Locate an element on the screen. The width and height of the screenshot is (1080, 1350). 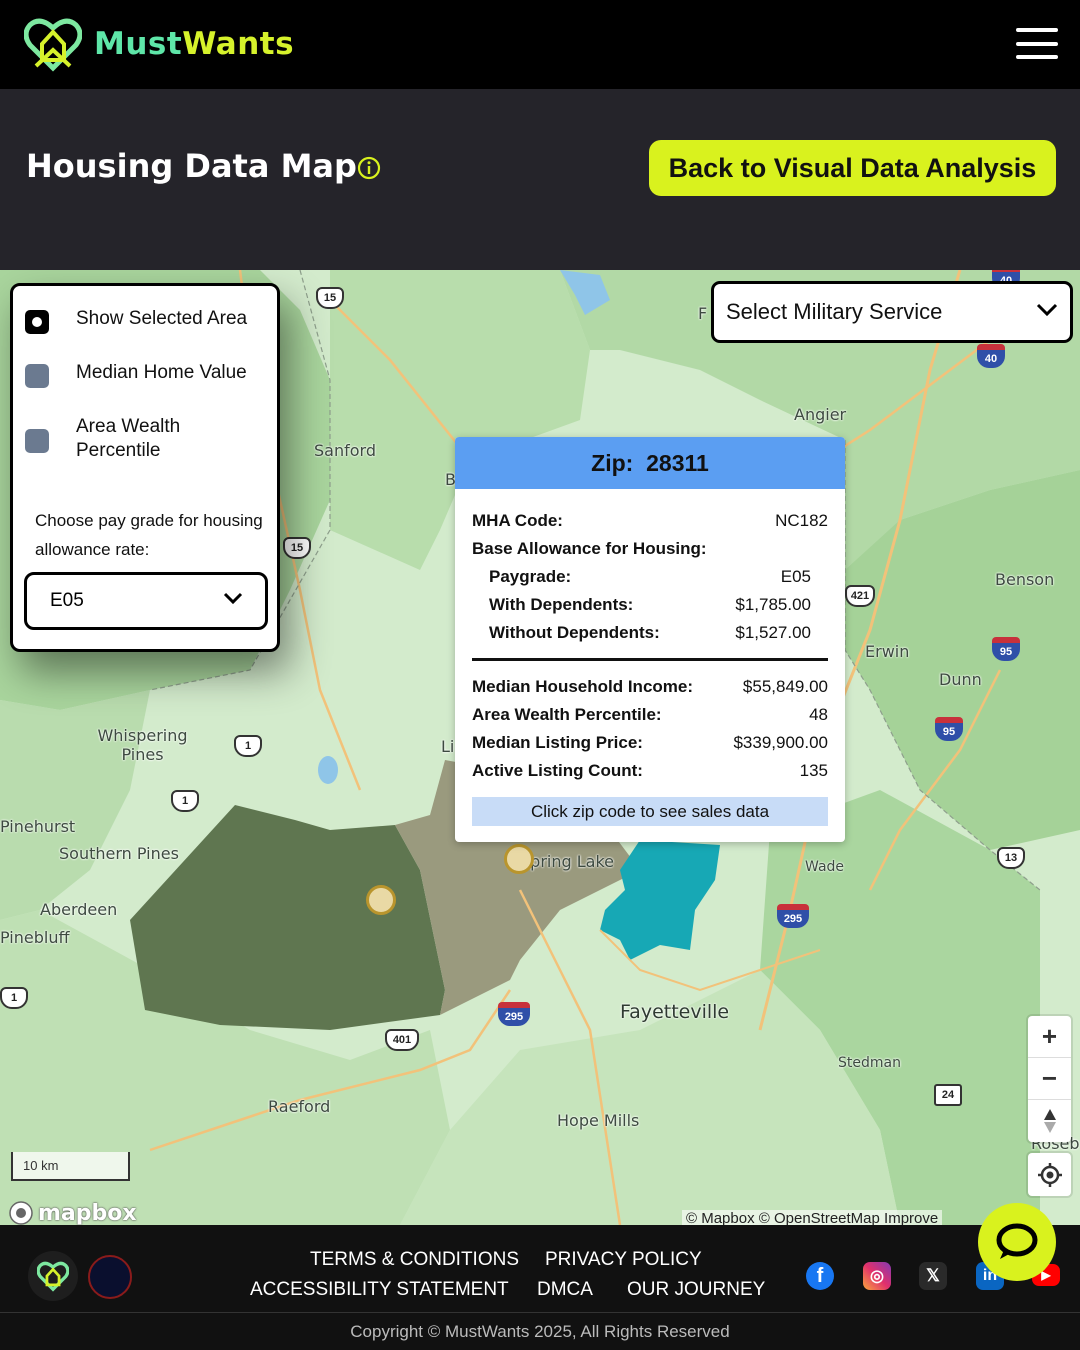
mapbox-logo: mapbox is located at coordinates (72, 1212).